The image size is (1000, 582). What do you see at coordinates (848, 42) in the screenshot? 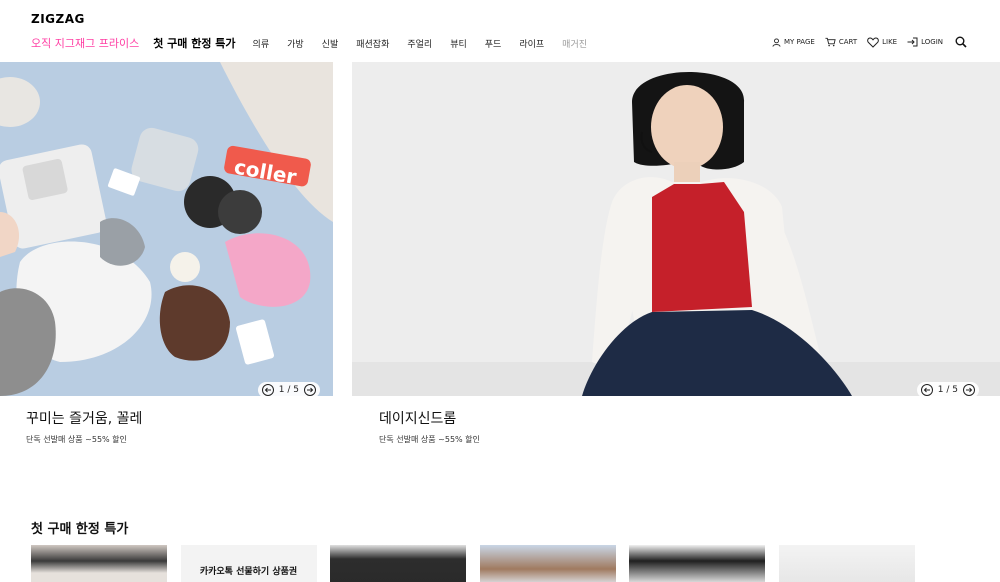
I see `cart-label: CART` at bounding box center [848, 42].